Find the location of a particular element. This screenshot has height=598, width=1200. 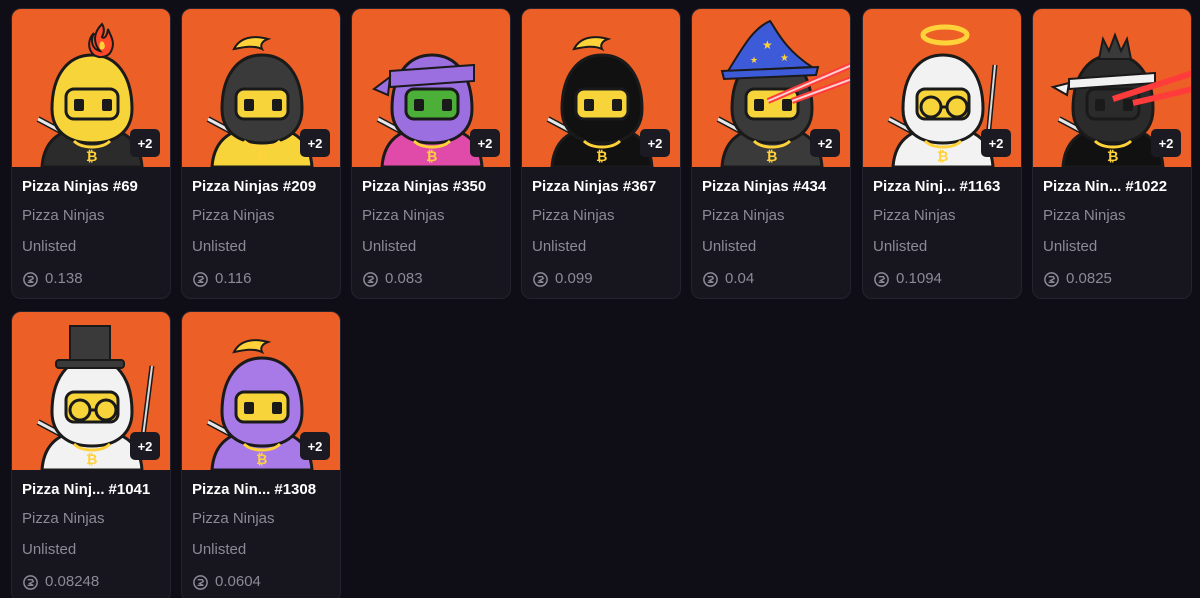

fire-icon is located at coordinates (101, 40).